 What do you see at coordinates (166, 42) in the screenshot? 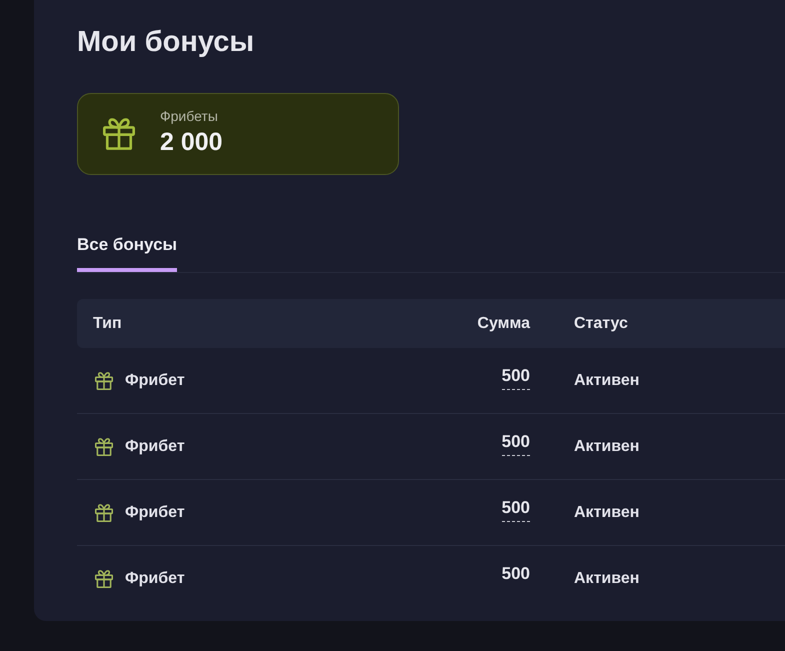
I see `page-title: Мои бонусы` at bounding box center [166, 42].